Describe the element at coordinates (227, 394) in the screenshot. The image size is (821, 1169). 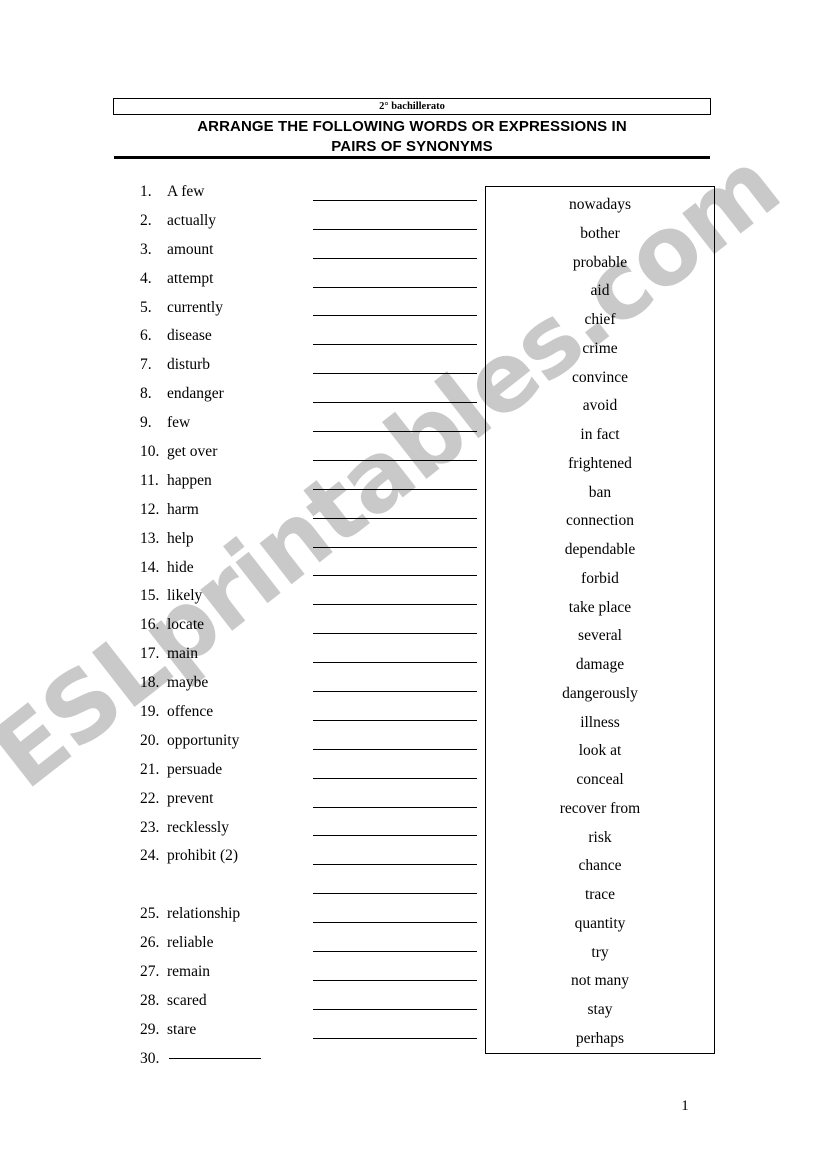
I see `word-list-item: 8. endanger` at that location.